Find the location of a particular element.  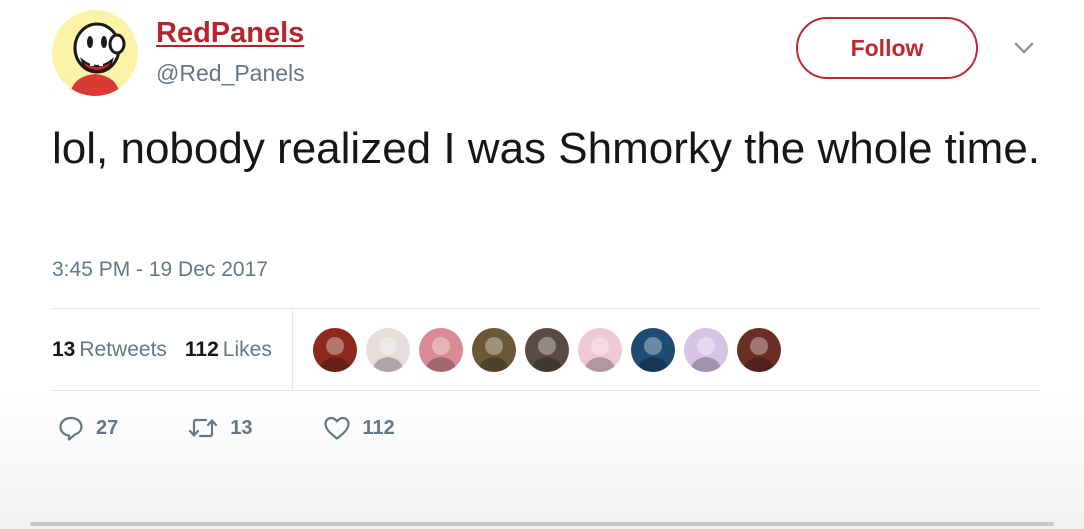

tweet-stats: 13 Retweets 112 Likes is located at coordinates (546, 350).